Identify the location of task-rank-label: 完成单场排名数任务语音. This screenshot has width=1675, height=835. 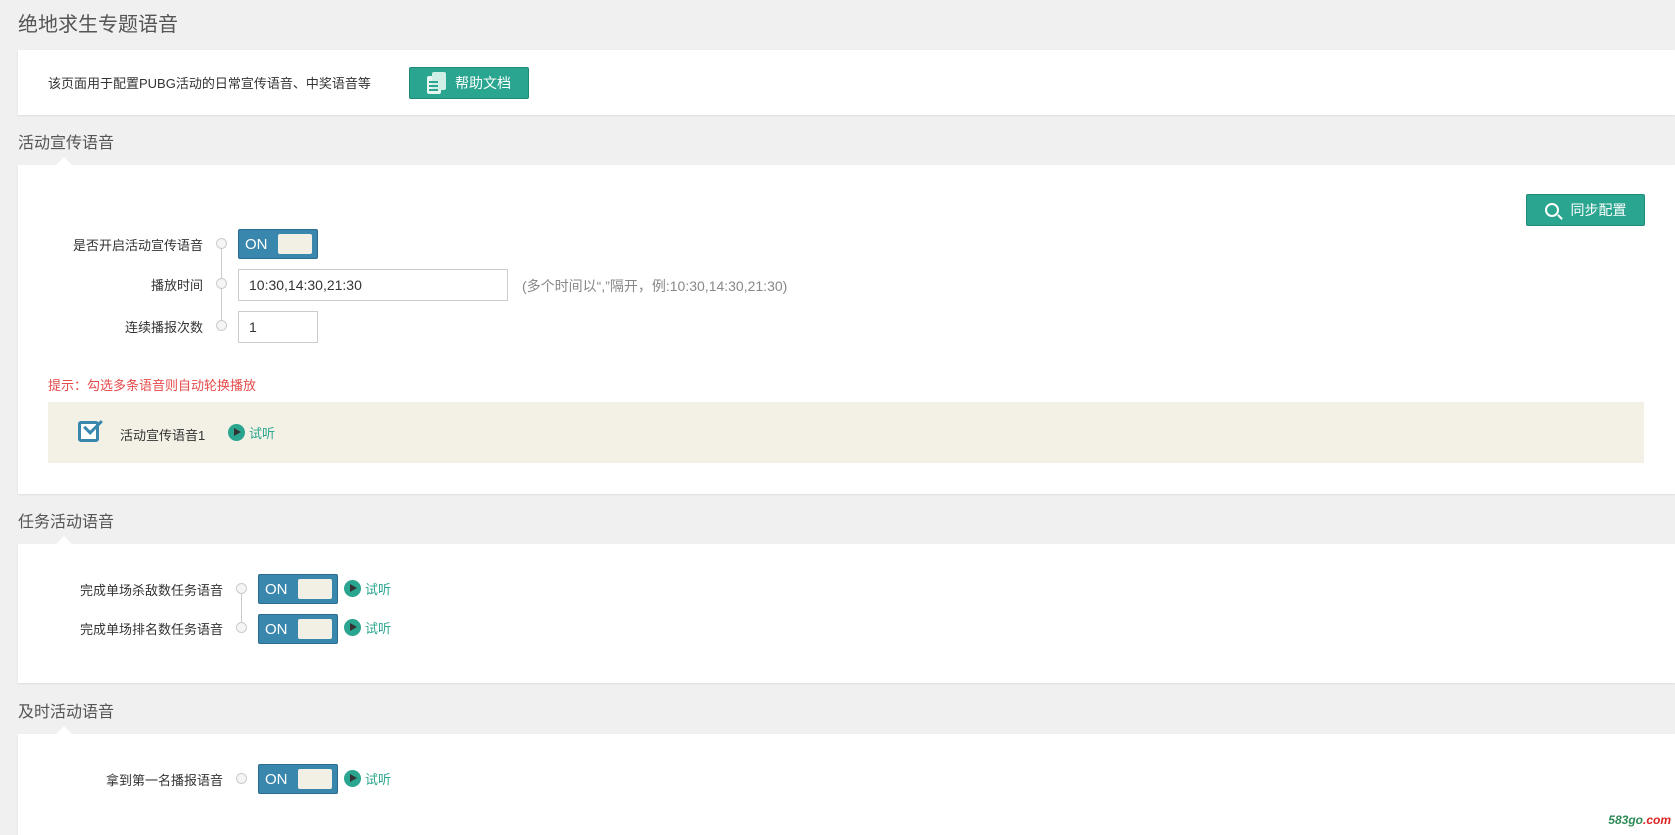
(151, 629).